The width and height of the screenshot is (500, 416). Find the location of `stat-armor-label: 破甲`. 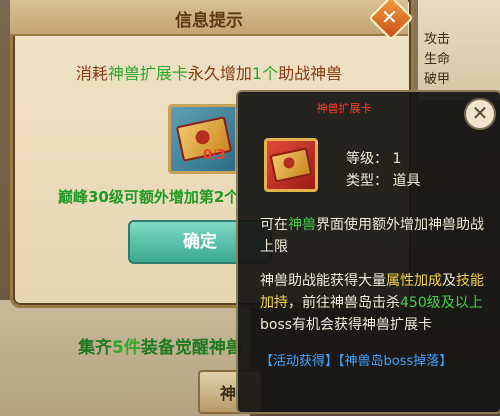

stat-armor-label: 破甲 is located at coordinates (437, 79).